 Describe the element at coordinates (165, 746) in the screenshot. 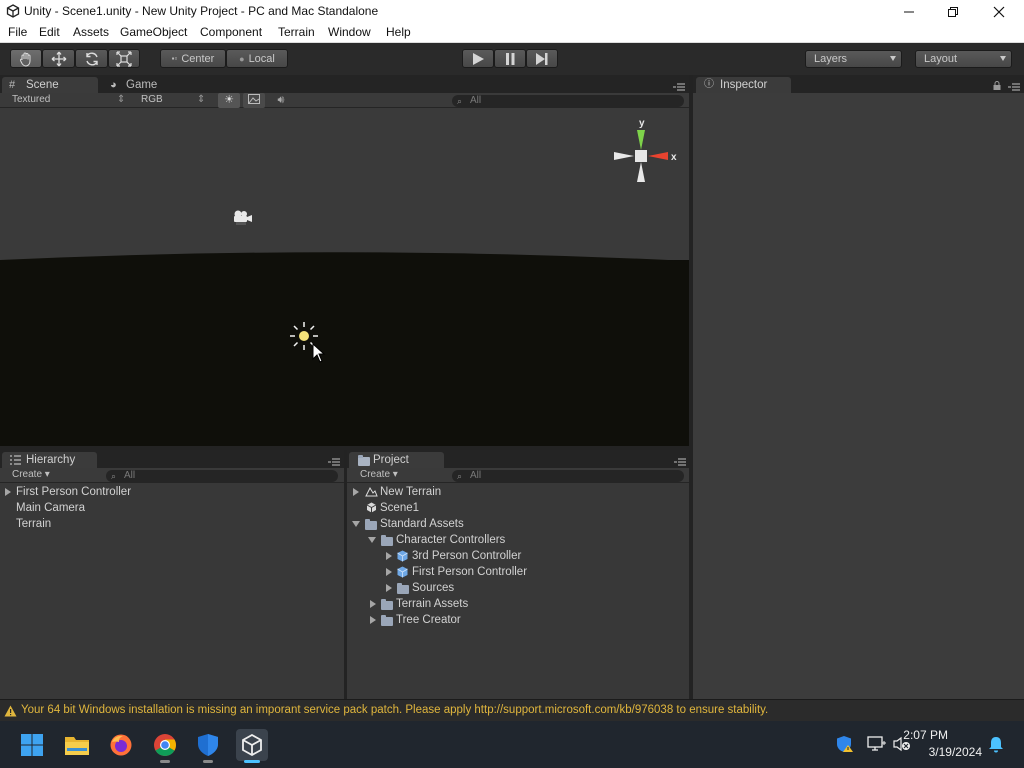

I see `taskbar-chrome` at that location.